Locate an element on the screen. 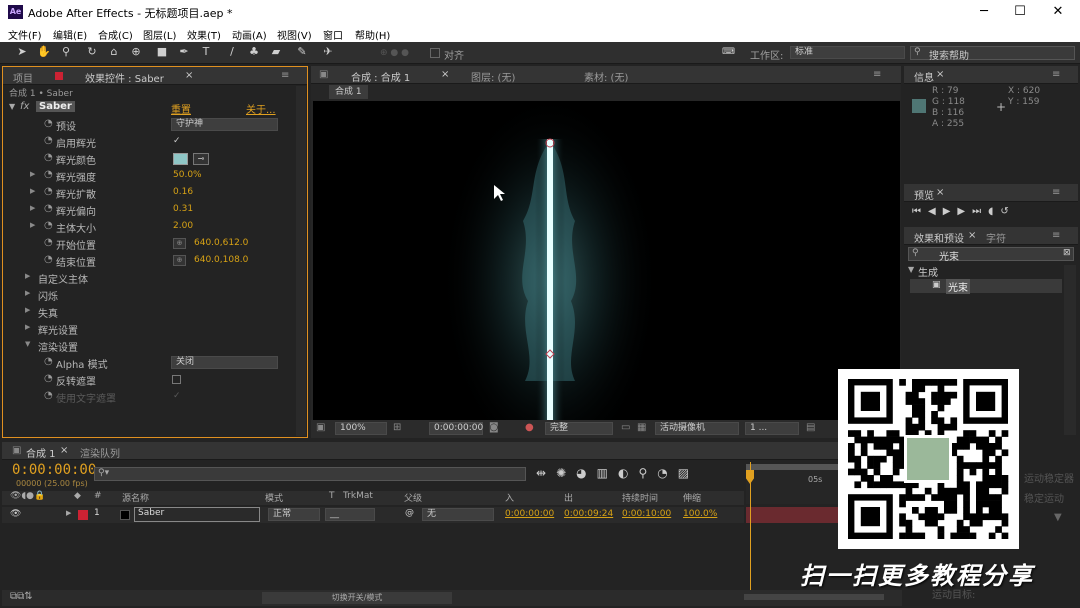 This screenshot has height=608, width=1080. menu-composition: 合成(C) is located at coordinates (115, 34).